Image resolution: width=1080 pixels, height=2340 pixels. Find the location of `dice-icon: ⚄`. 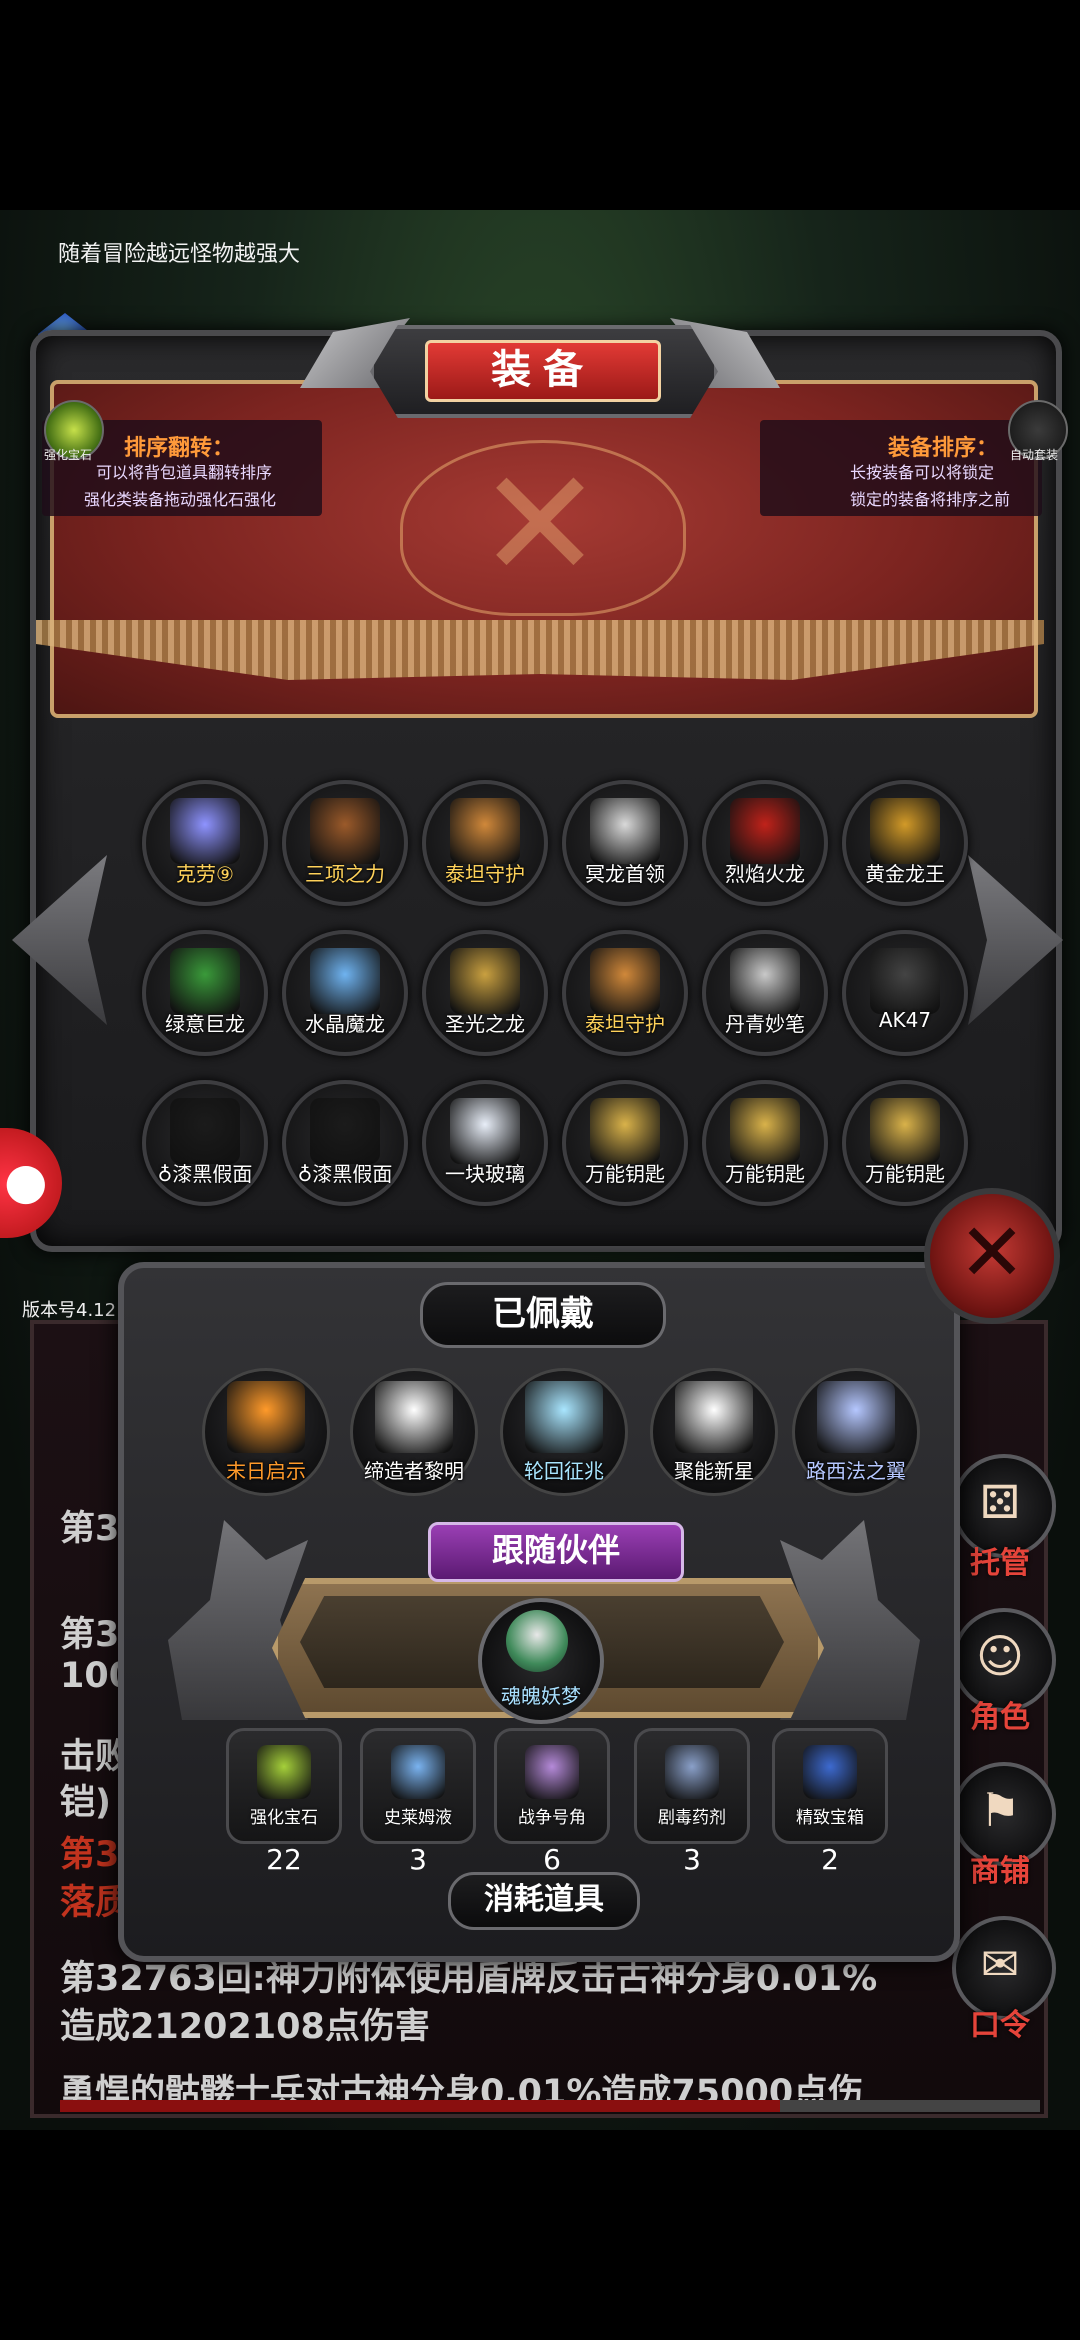

dice-icon: ⚄ is located at coordinates (1000, 1502).